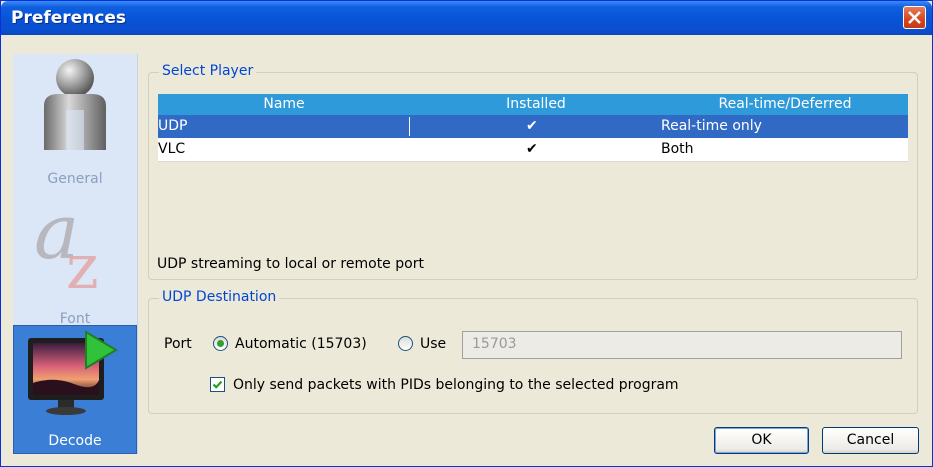  Describe the element at coordinates (677, 149) in the screenshot. I see `cell-mode: Both` at that location.